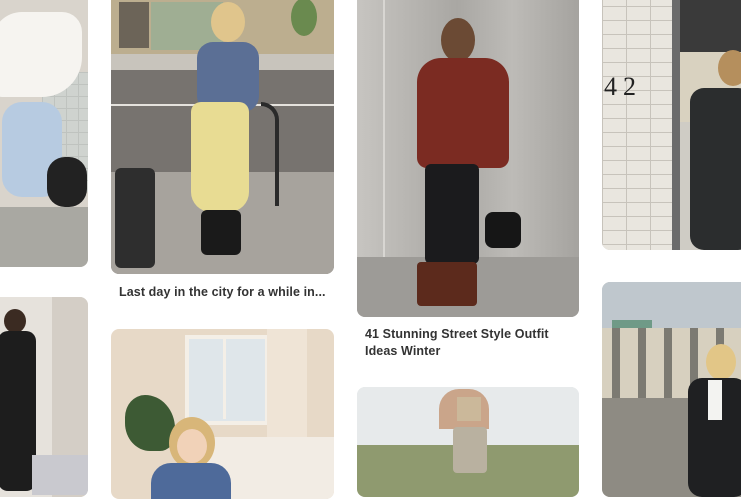 The image size is (741, 499). I want to click on window, so click(227, 380).